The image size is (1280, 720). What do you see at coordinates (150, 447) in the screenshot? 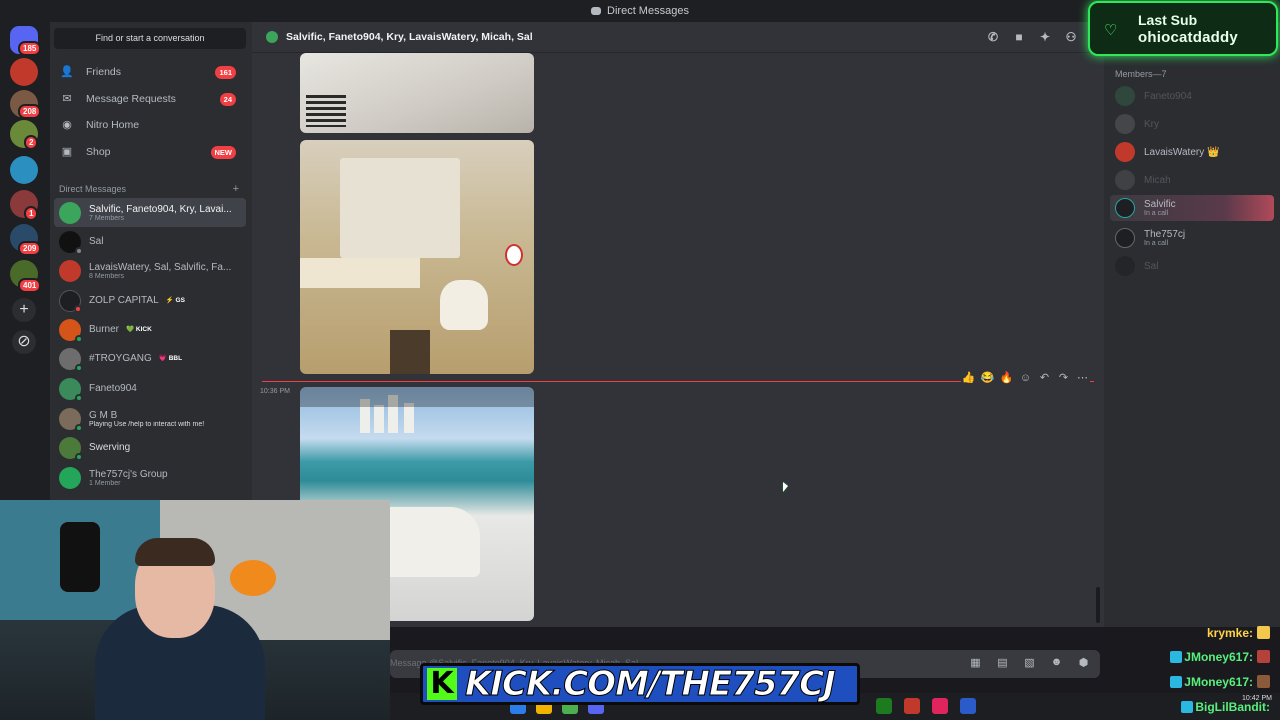
I see `dm-item: Swerving` at bounding box center [150, 447].